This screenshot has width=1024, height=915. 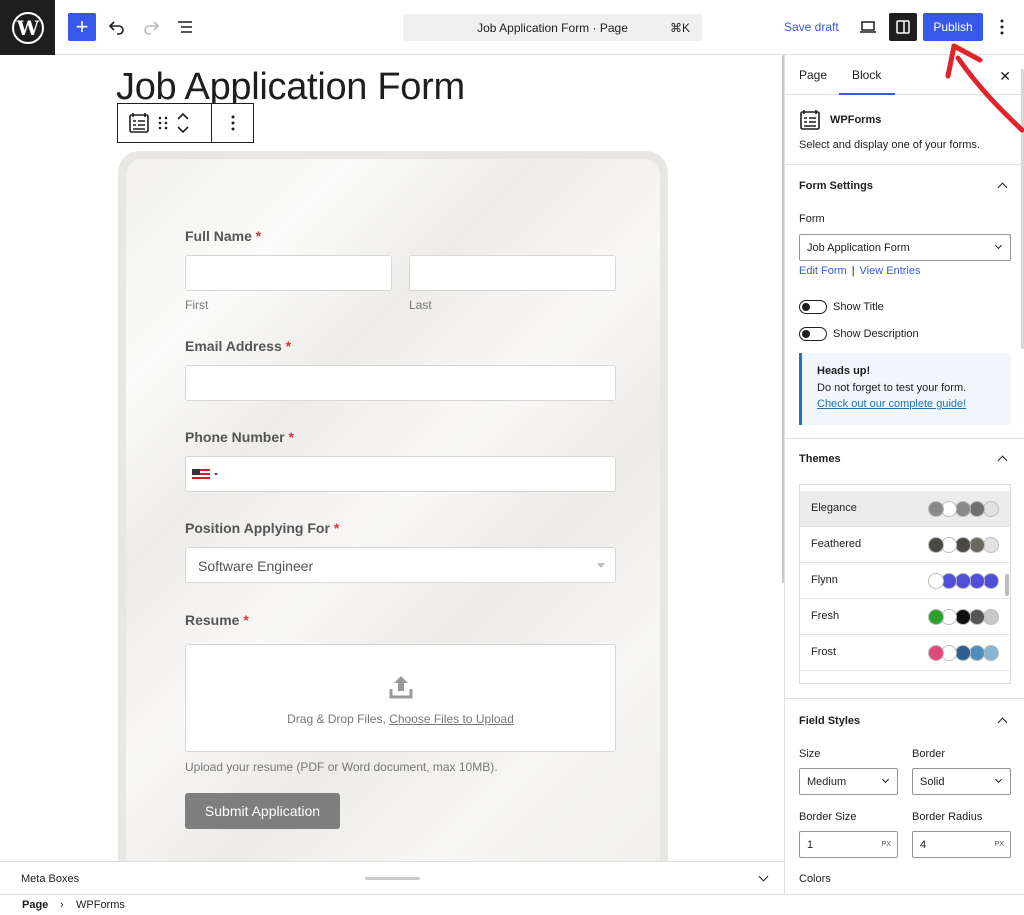 I want to click on wpforms-block-icon, so click(x=139, y=123).